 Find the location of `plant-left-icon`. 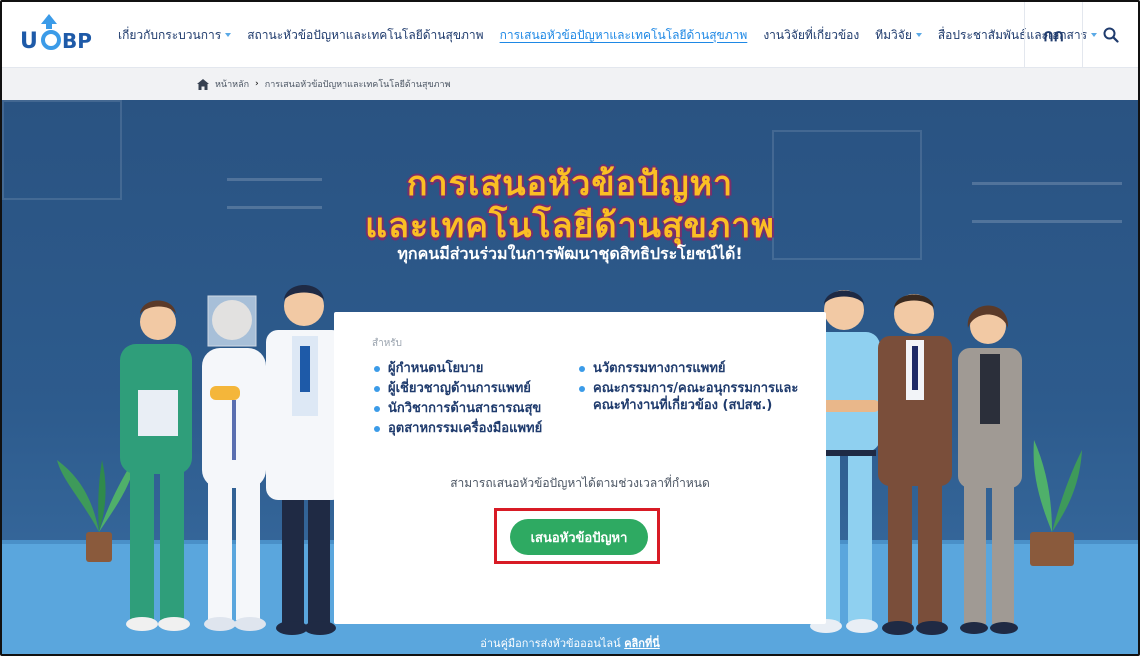

plant-left-icon is located at coordinates (97, 508).